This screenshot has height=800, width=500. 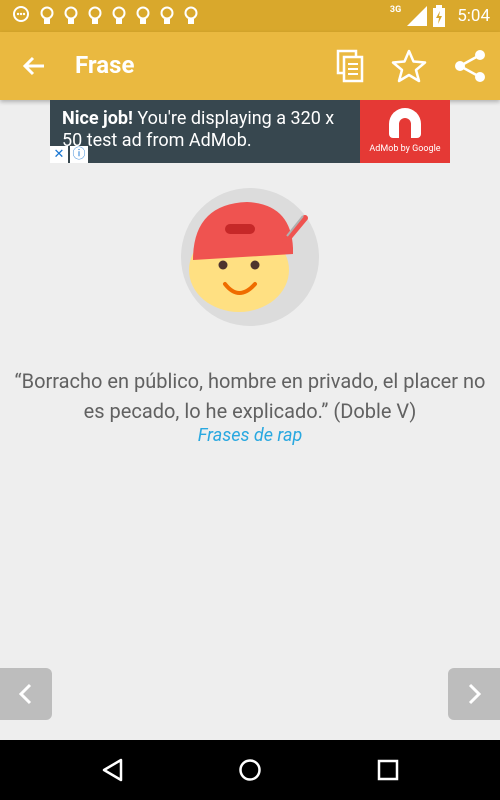 What do you see at coordinates (417, 16) in the screenshot?
I see `signal-icon` at bounding box center [417, 16].